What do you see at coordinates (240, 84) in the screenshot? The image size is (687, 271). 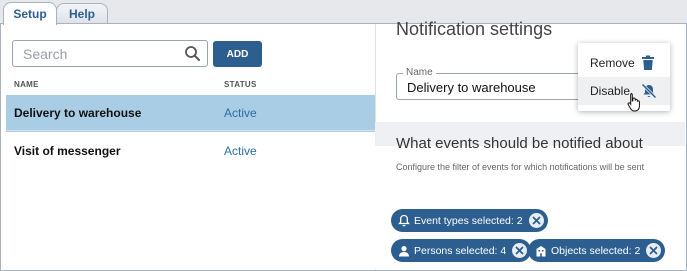 I see `column-header-status: STATUS` at bounding box center [240, 84].